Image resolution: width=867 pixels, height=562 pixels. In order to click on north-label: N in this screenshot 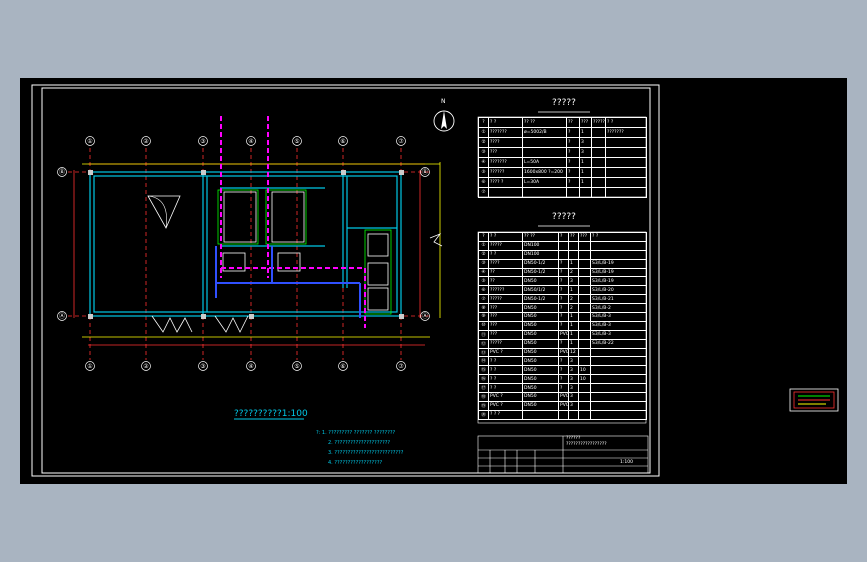, I will do `click(443, 101)`.